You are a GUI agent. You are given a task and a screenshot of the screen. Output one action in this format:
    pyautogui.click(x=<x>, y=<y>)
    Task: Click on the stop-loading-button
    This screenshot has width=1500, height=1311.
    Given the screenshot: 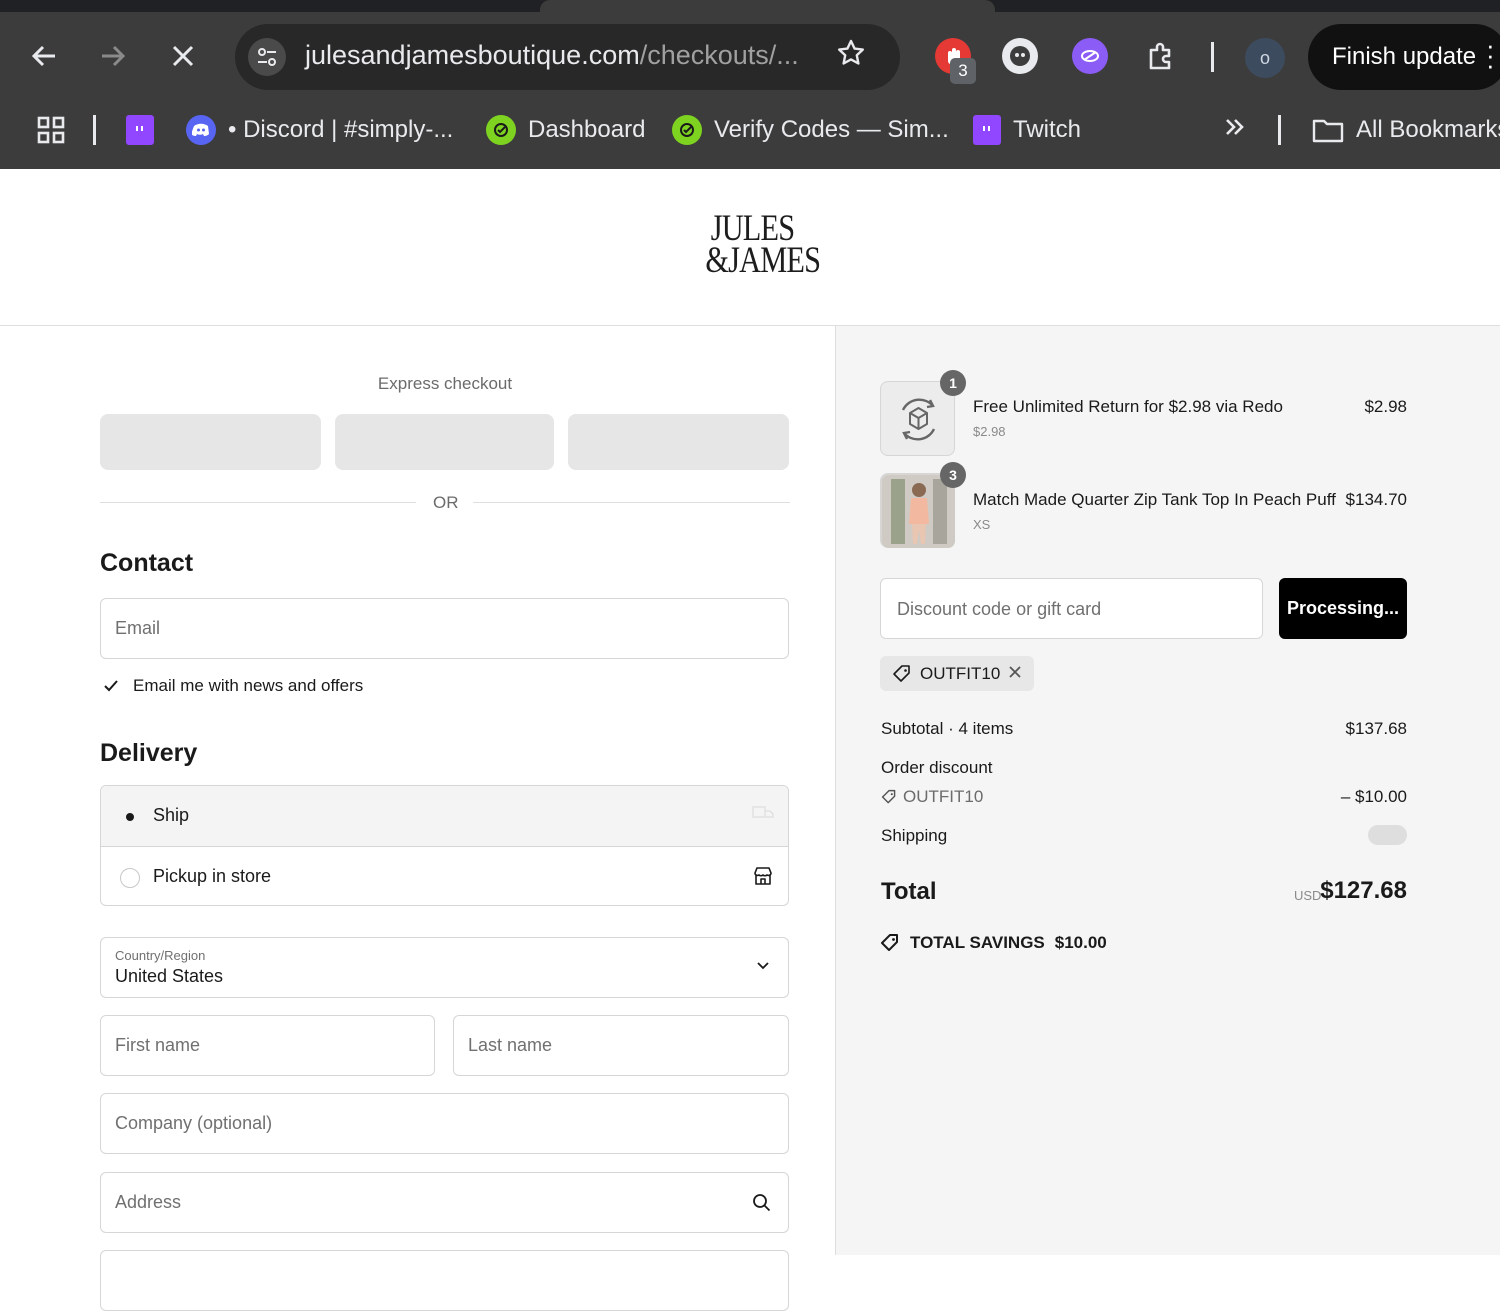 What is the action you would take?
    pyautogui.click(x=183, y=56)
    